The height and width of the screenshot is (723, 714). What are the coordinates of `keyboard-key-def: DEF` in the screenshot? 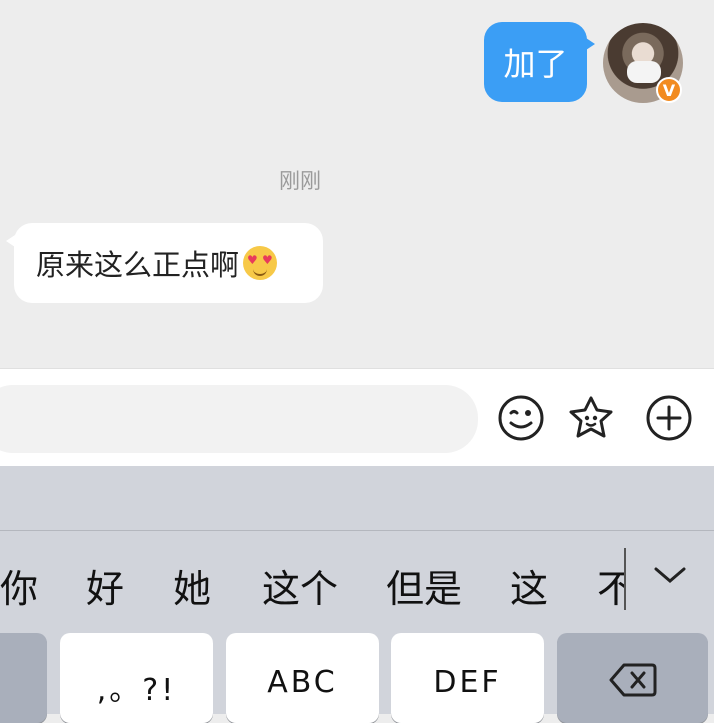 It's located at (467, 678).